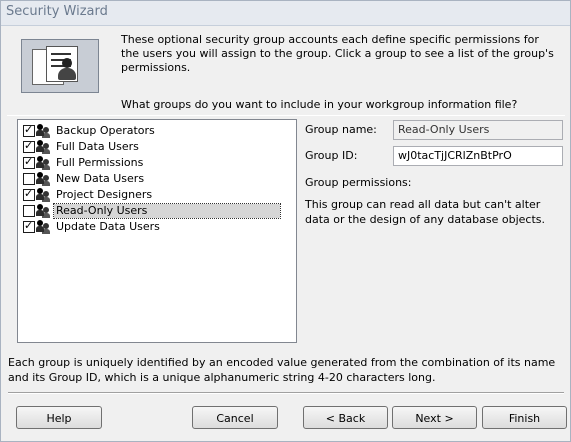 The image size is (571, 442). I want to click on group-item-full-permissions: ✓ Full Permissions, so click(157, 163).